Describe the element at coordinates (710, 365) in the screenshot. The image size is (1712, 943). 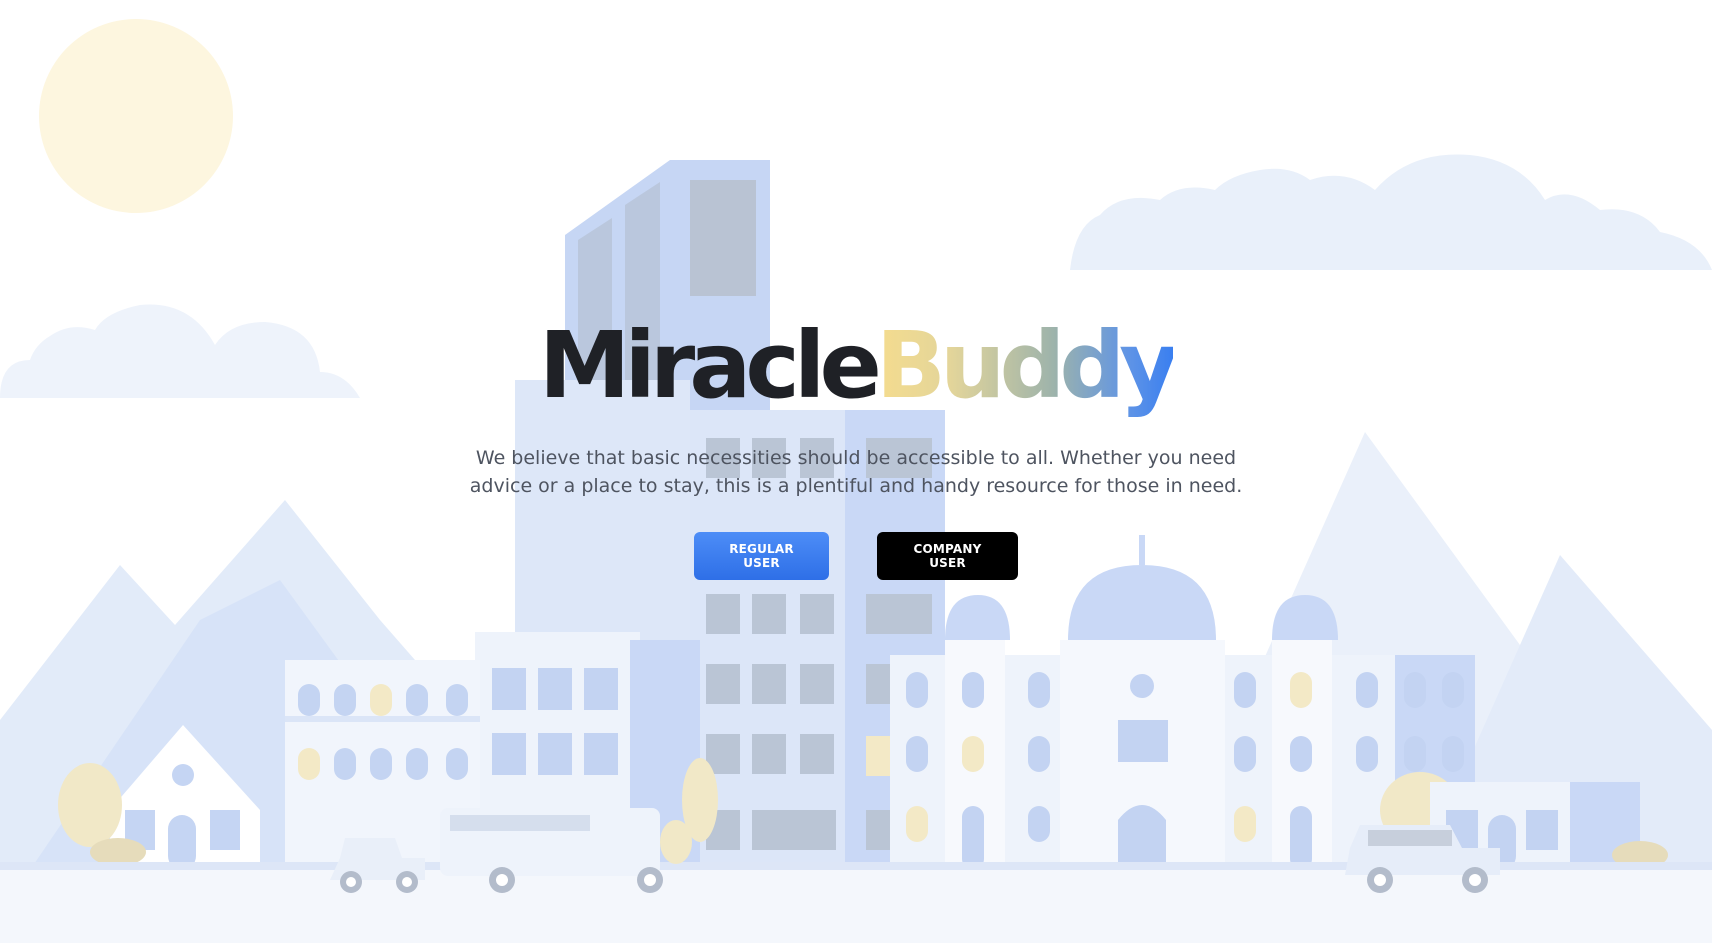
I see `title-part-miracle: Miracle` at that location.